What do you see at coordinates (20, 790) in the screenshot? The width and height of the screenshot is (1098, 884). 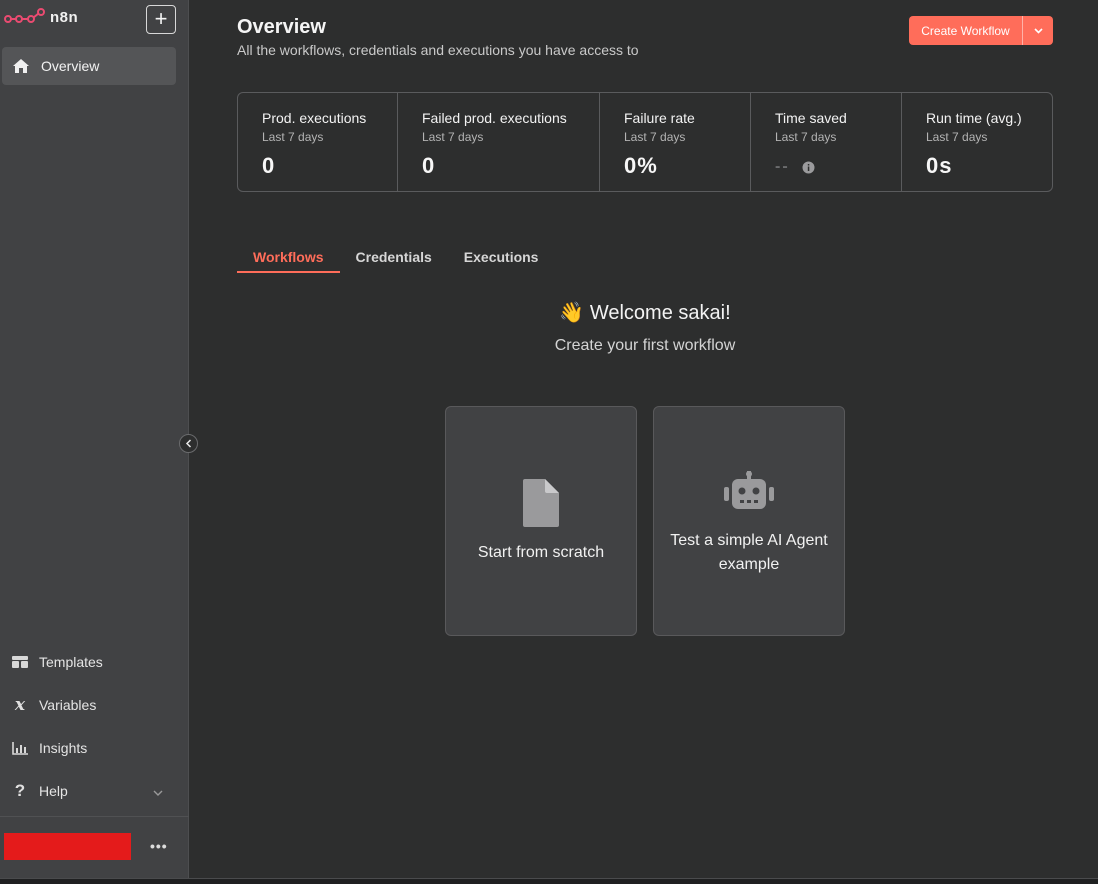 I see `question-icon: ?` at bounding box center [20, 790].